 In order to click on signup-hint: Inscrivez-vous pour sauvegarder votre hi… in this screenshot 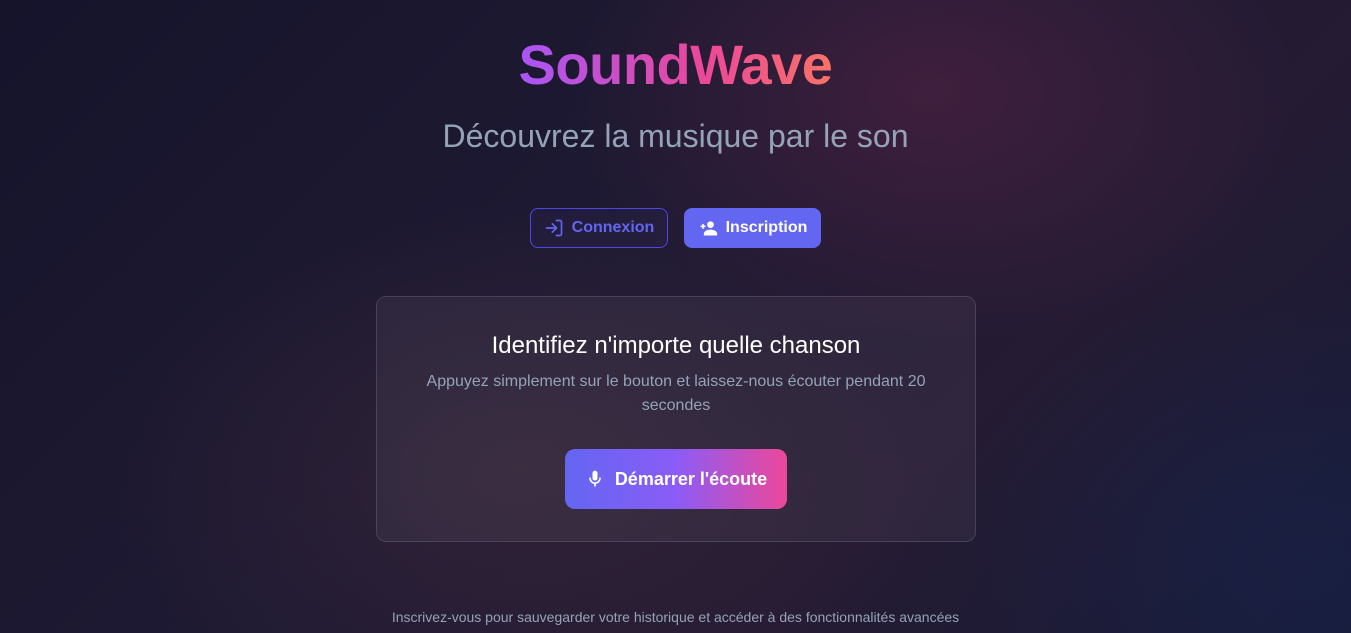, I will do `click(675, 617)`.